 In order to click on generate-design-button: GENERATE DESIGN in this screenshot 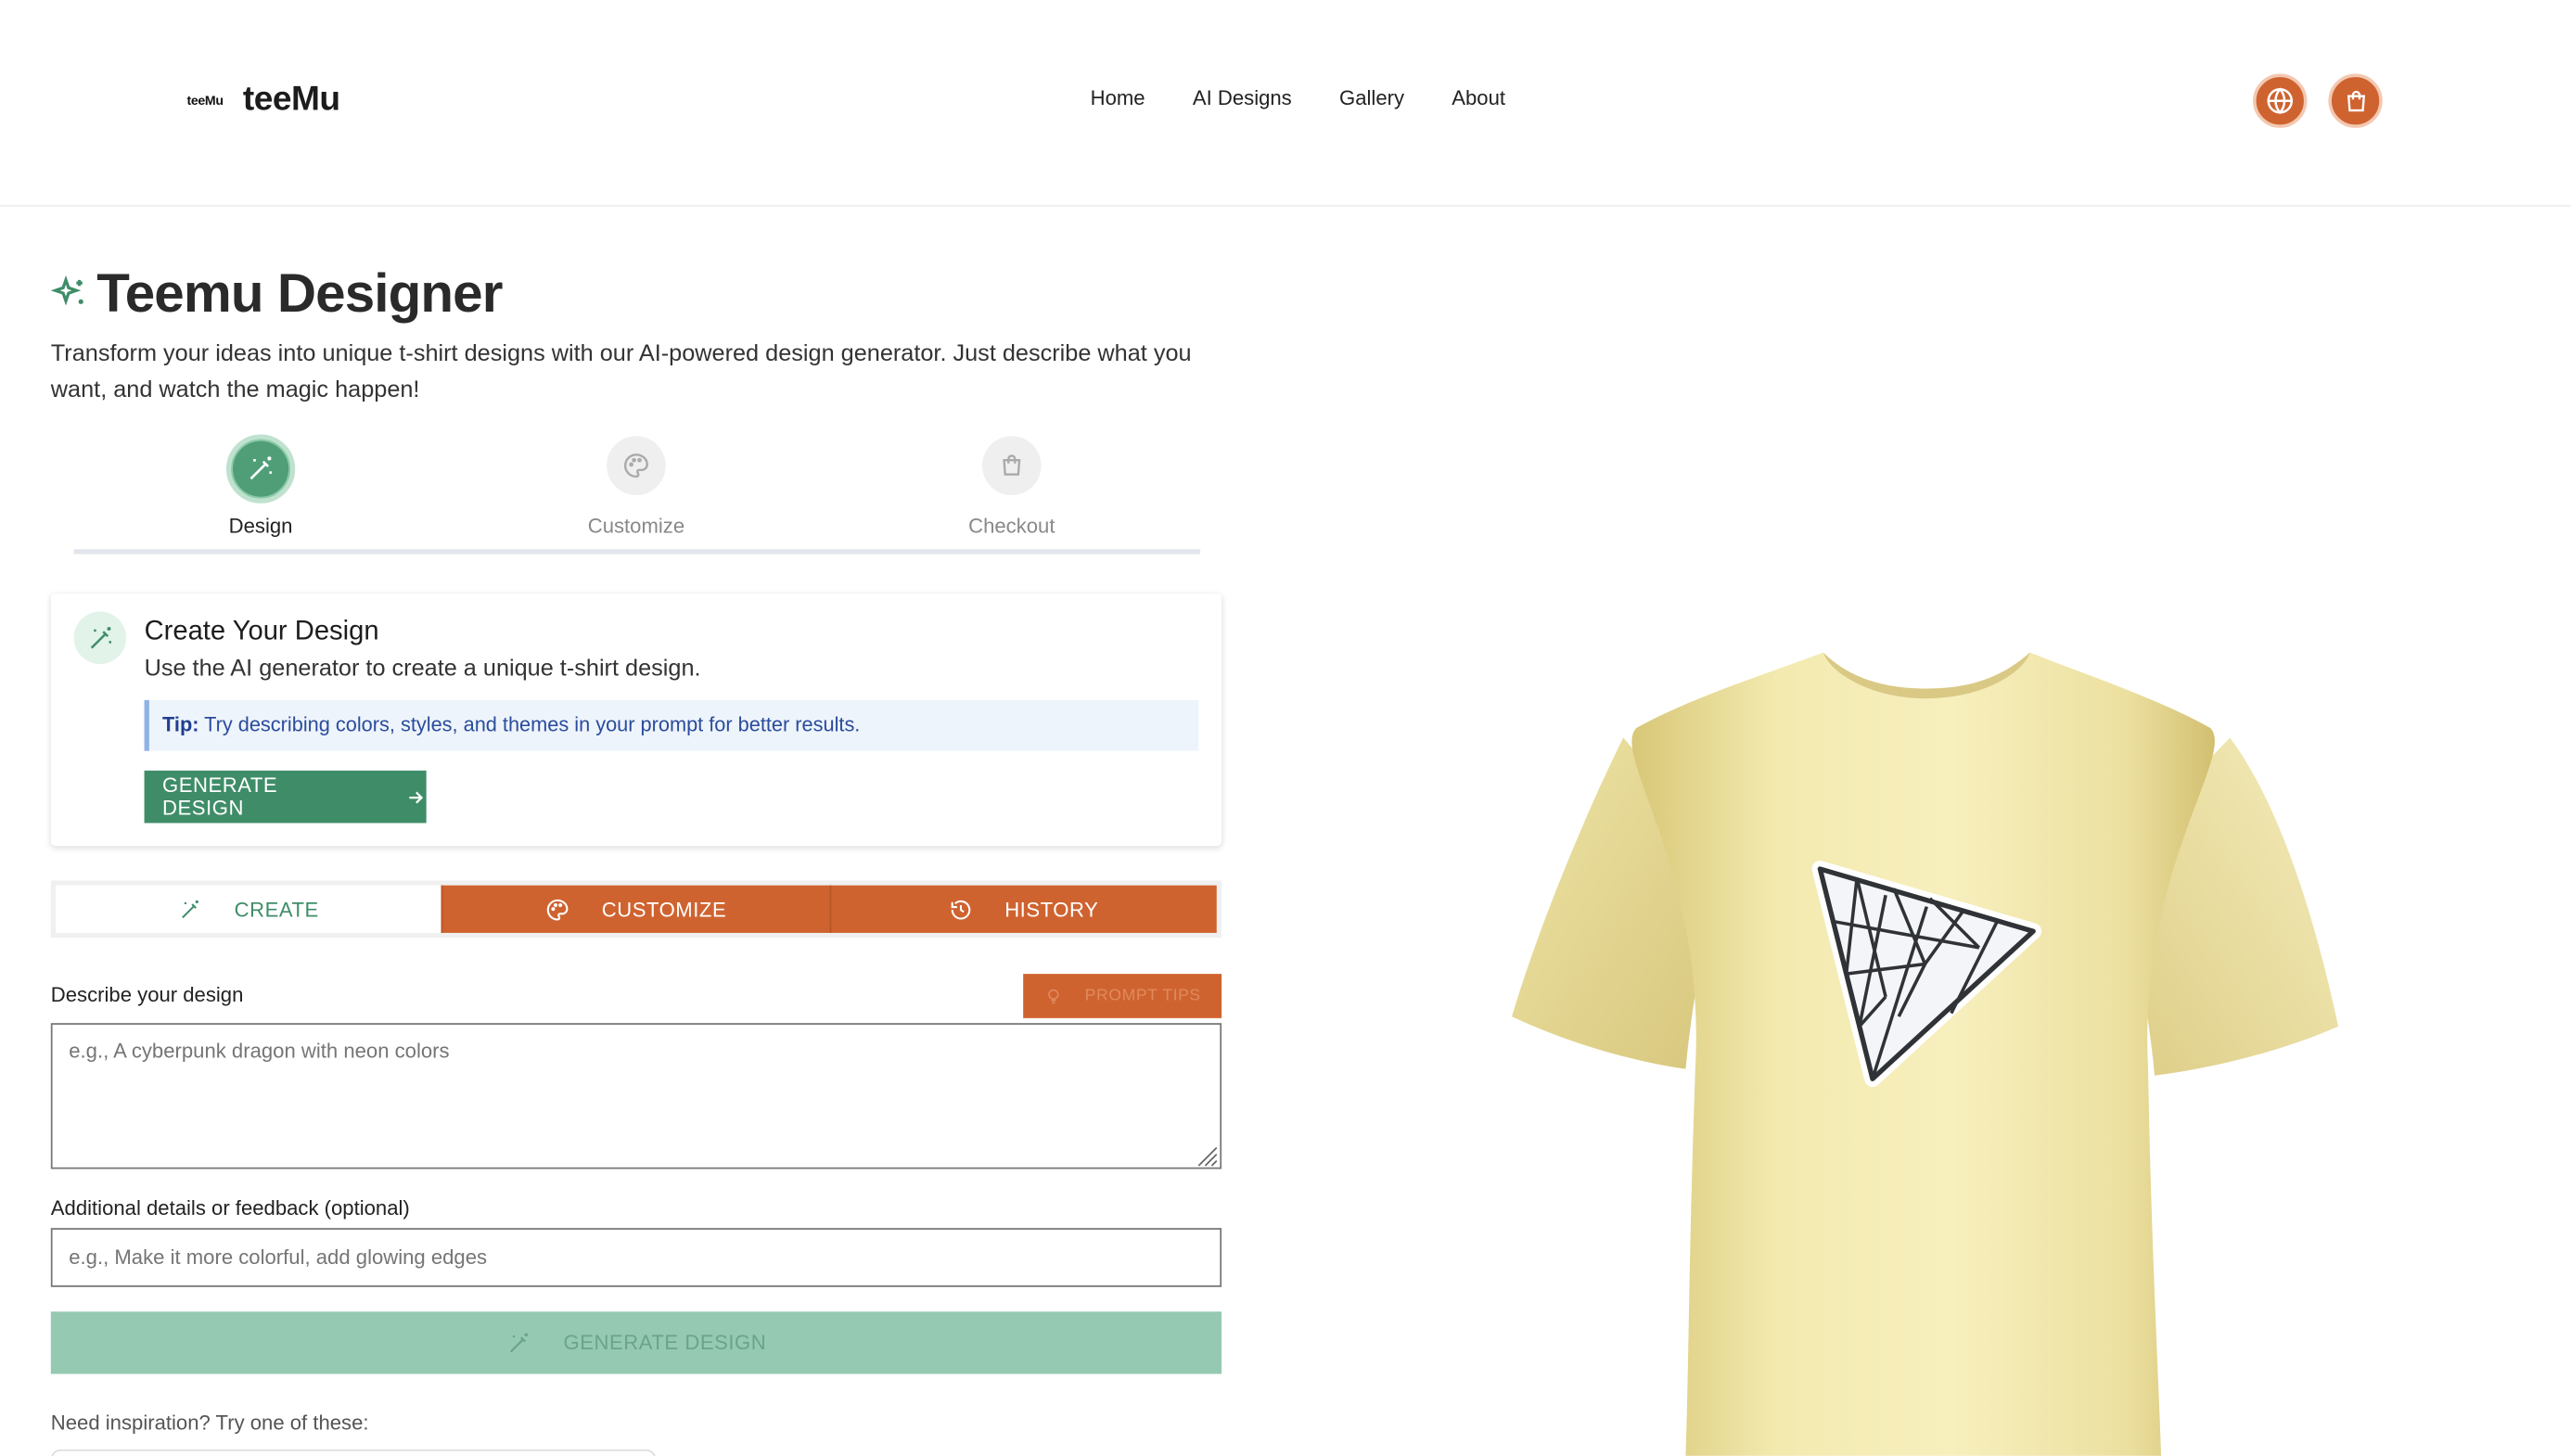, I will do `click(636, 1342)`.